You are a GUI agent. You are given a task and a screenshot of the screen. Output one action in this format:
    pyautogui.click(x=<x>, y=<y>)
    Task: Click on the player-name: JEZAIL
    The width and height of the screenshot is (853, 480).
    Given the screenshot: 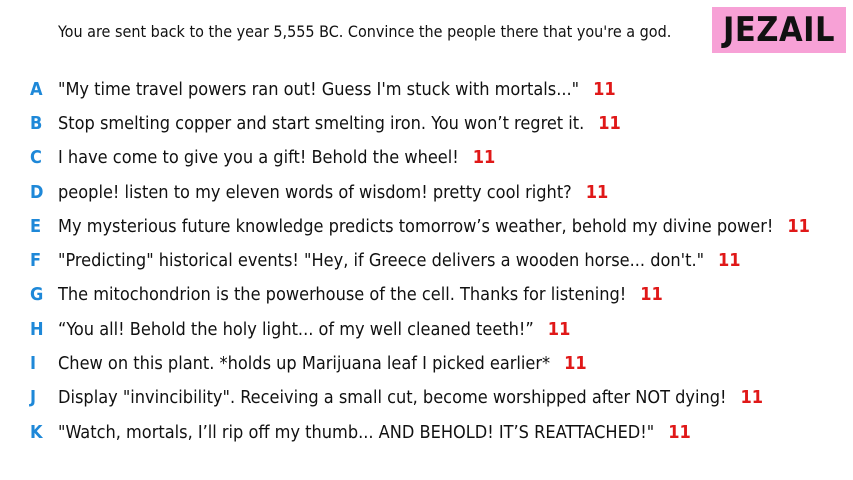 What is the action you would take?
    pyautogui.click(x=779, y=30)
    